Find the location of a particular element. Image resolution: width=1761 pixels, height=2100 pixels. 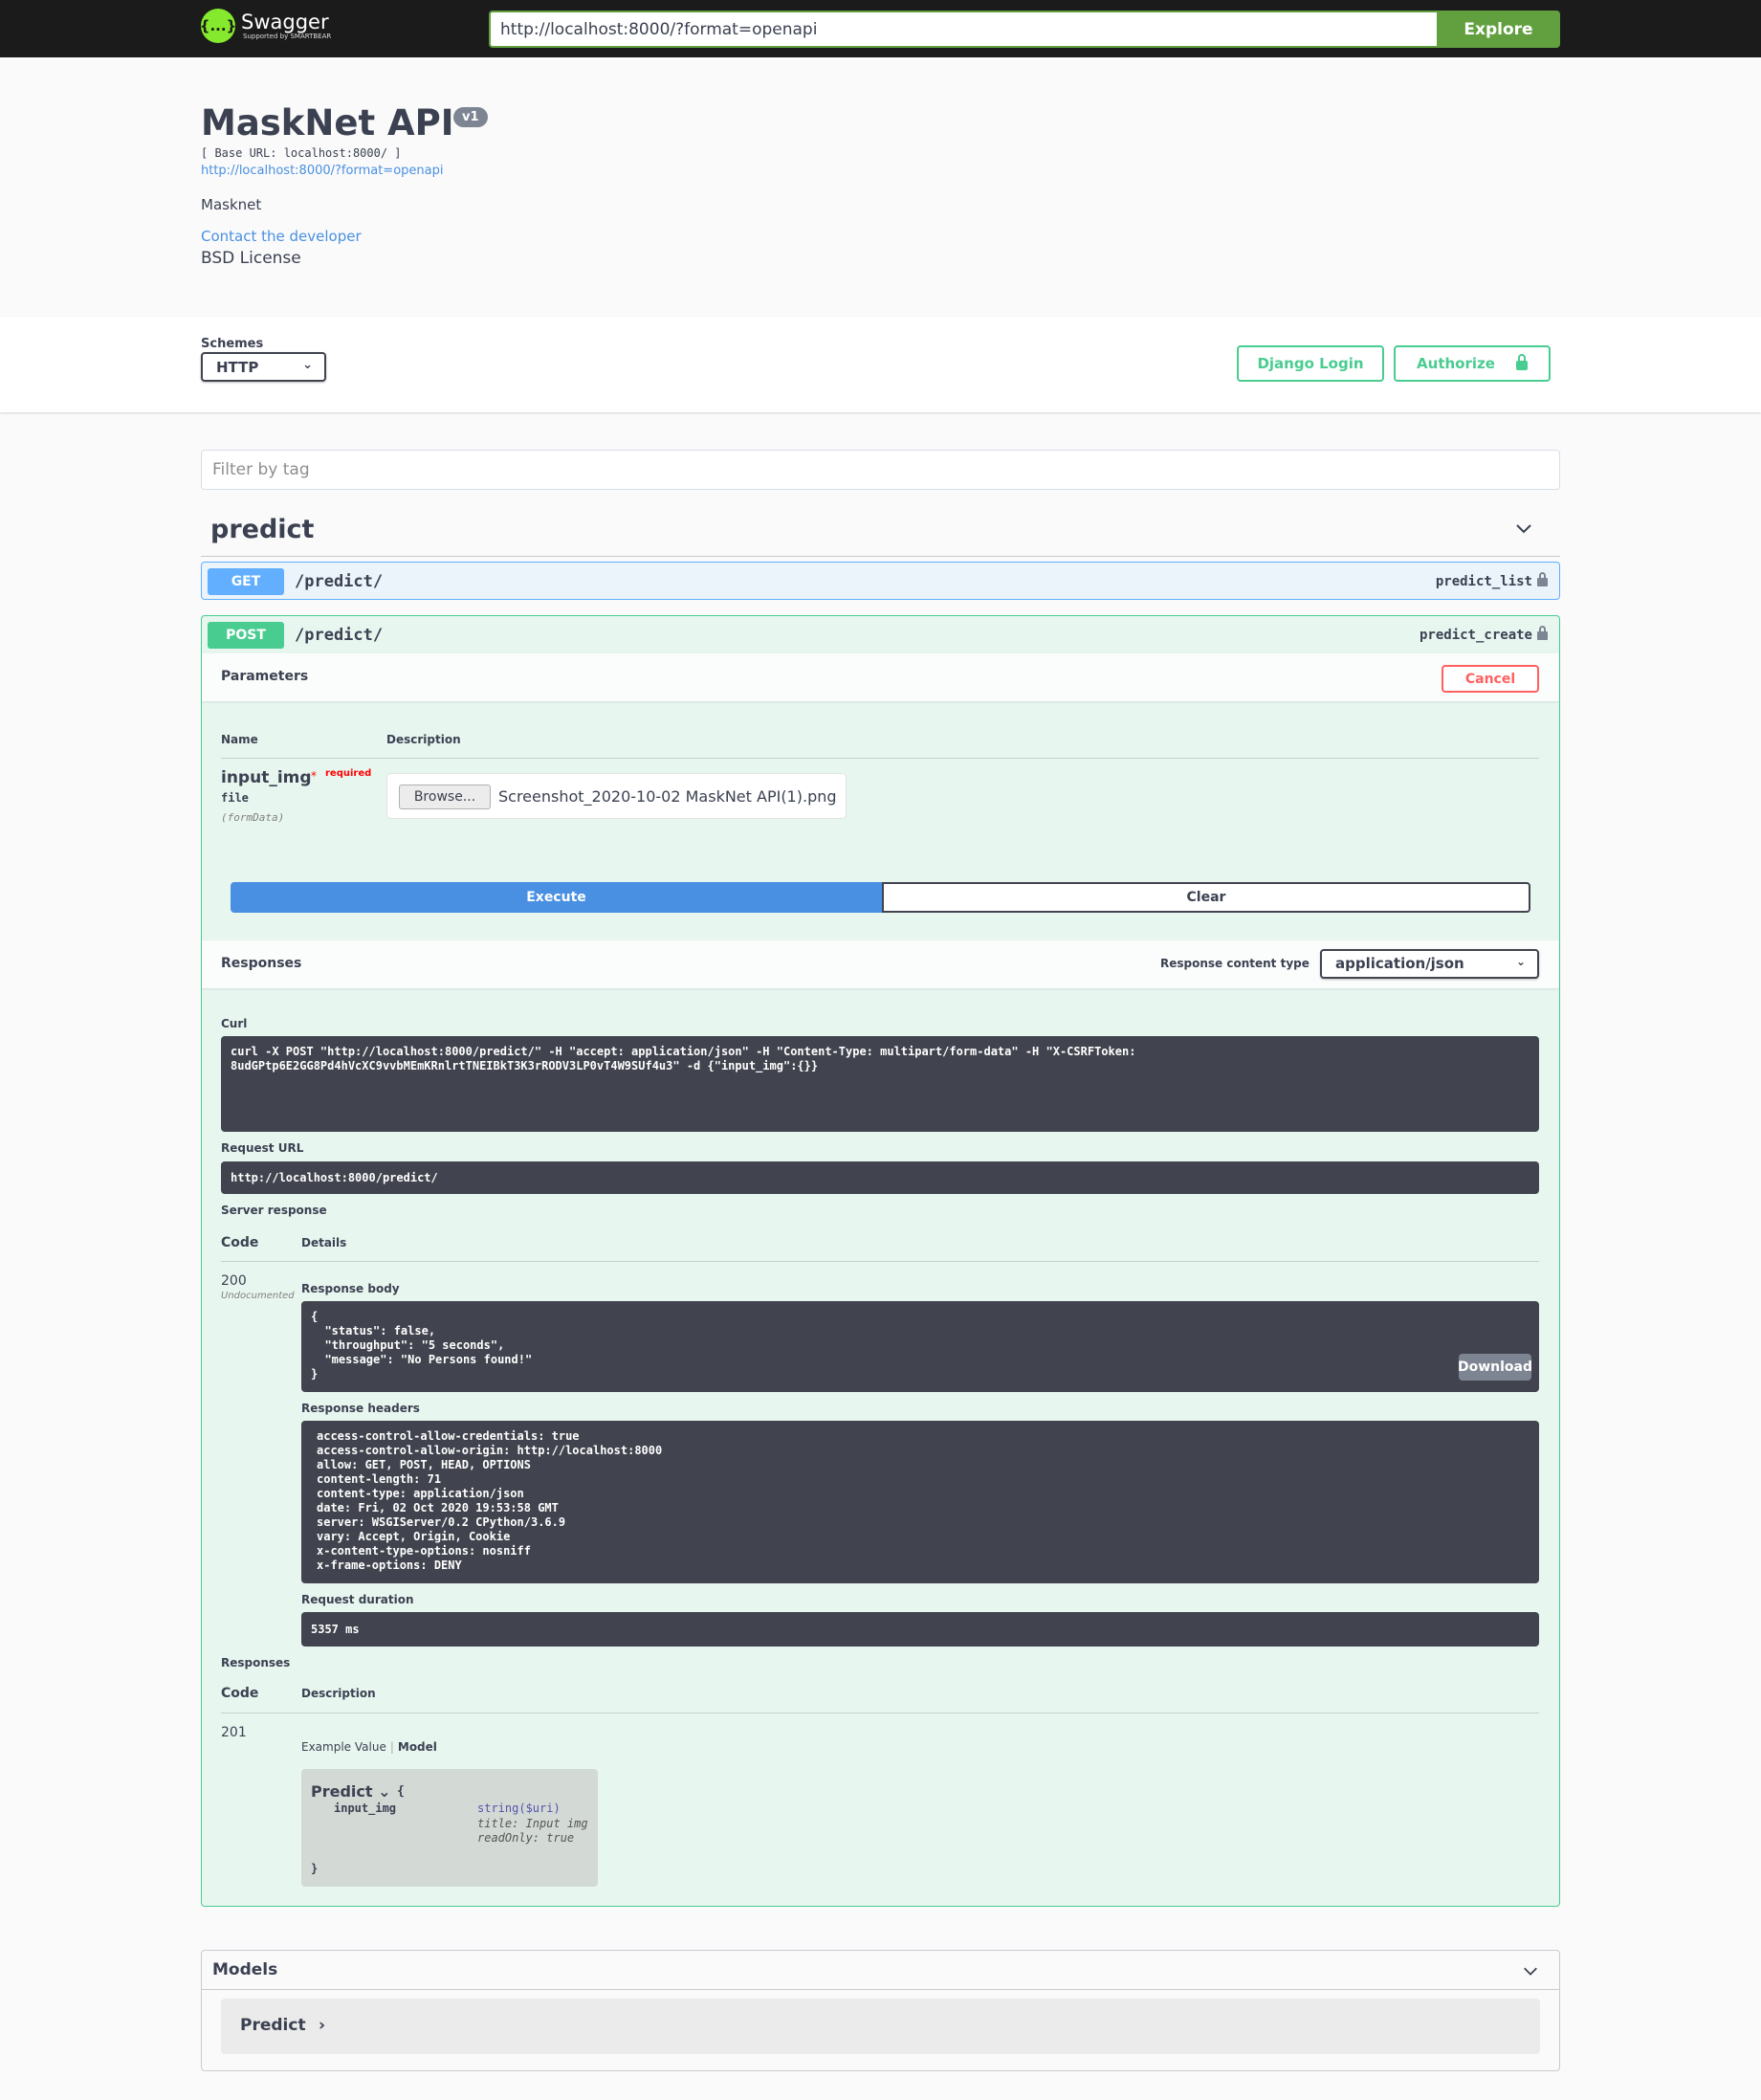

operation-id: predict_list is located at coordinates (1483, 581).